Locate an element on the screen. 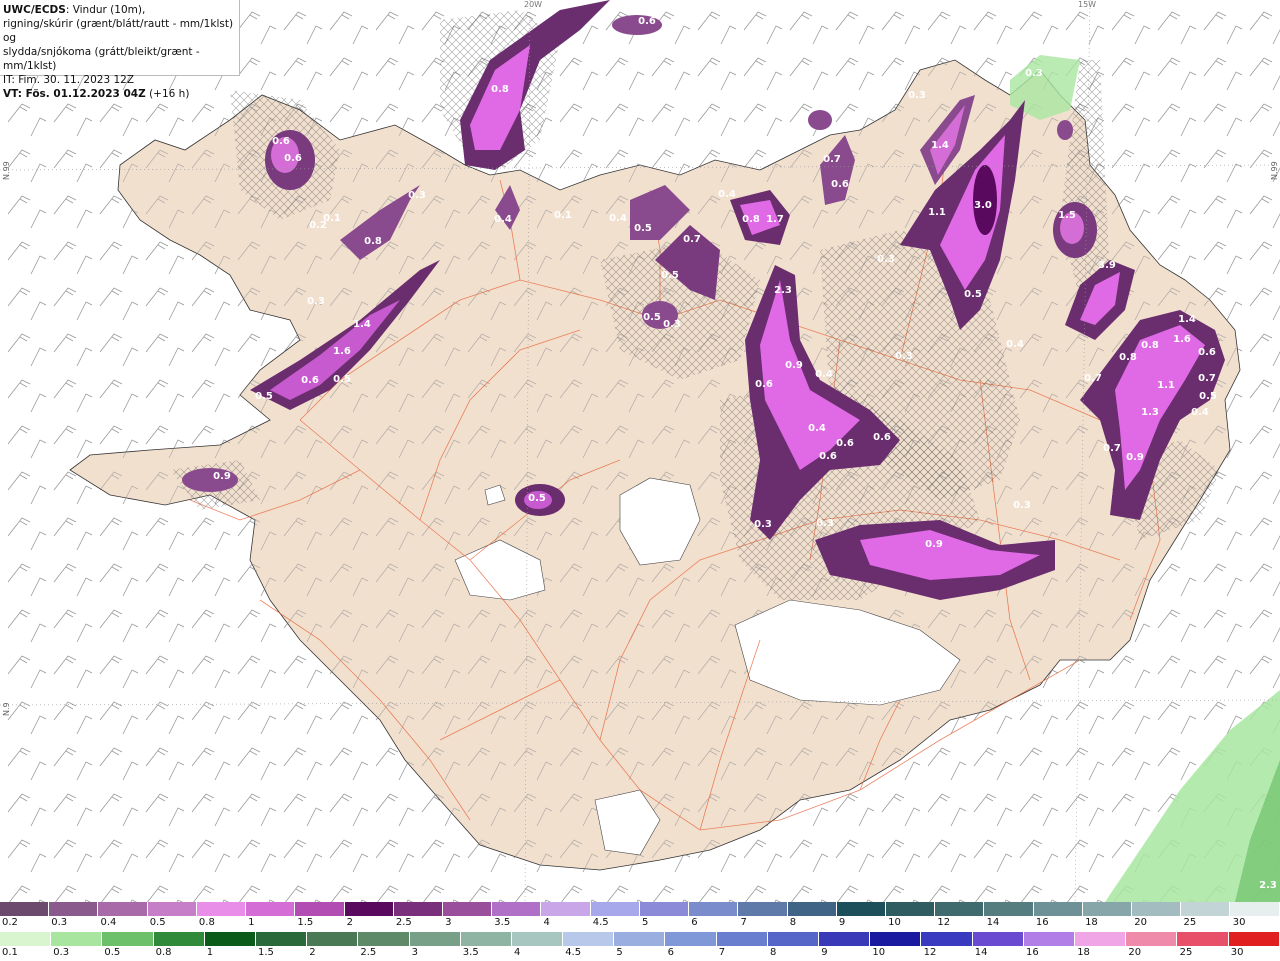 The height and width of the screenshot is (961, 1280). legend-label: 18 is located at coordinates (1091, 922).